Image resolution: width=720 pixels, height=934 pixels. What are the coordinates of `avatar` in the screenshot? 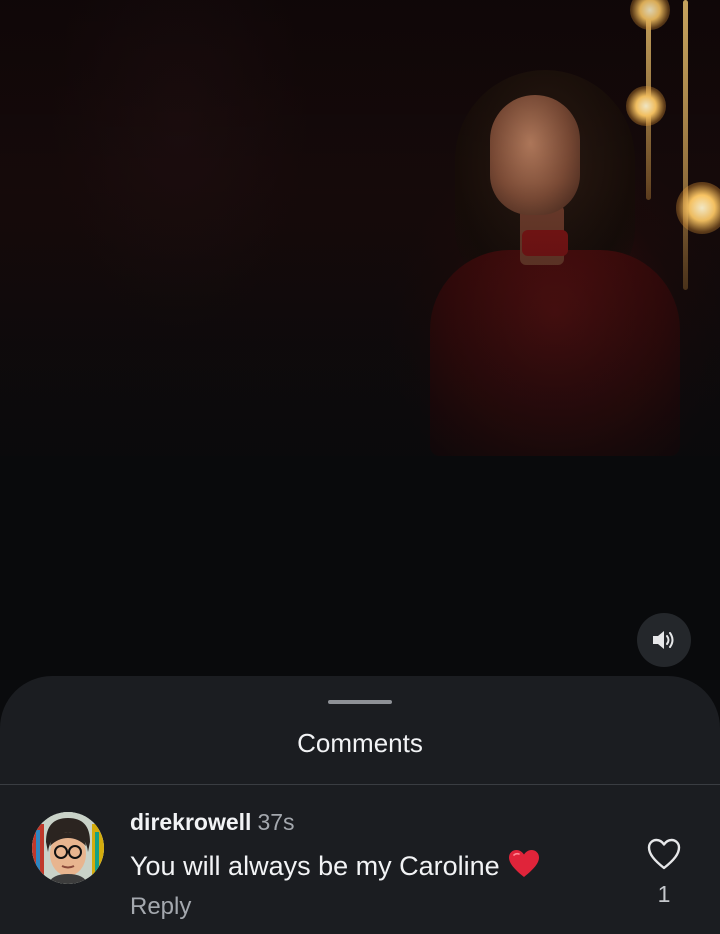 It's located at (68, 848).